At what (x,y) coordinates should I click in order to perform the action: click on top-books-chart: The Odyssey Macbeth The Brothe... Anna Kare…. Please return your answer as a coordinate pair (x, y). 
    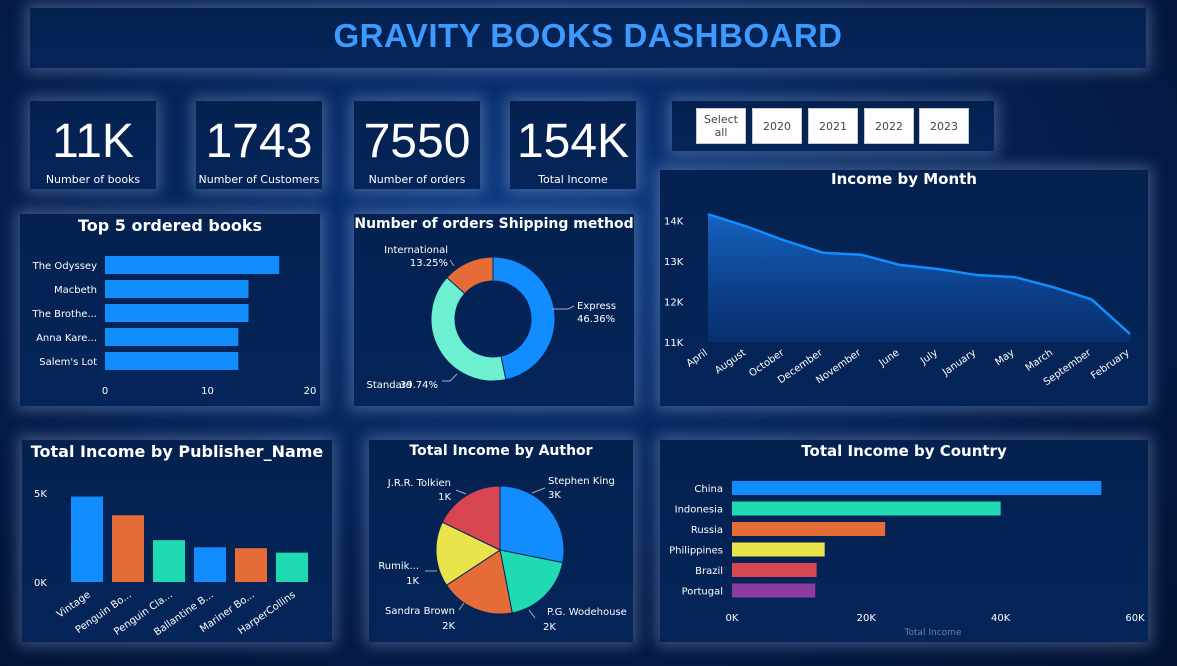
    Looking at the image, I should click on (174, 326).